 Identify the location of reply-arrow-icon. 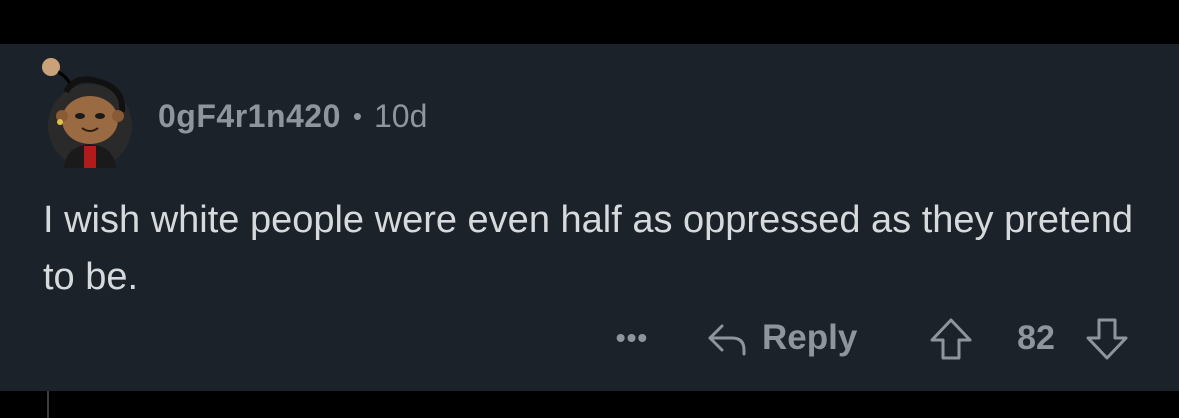
(727, 340).